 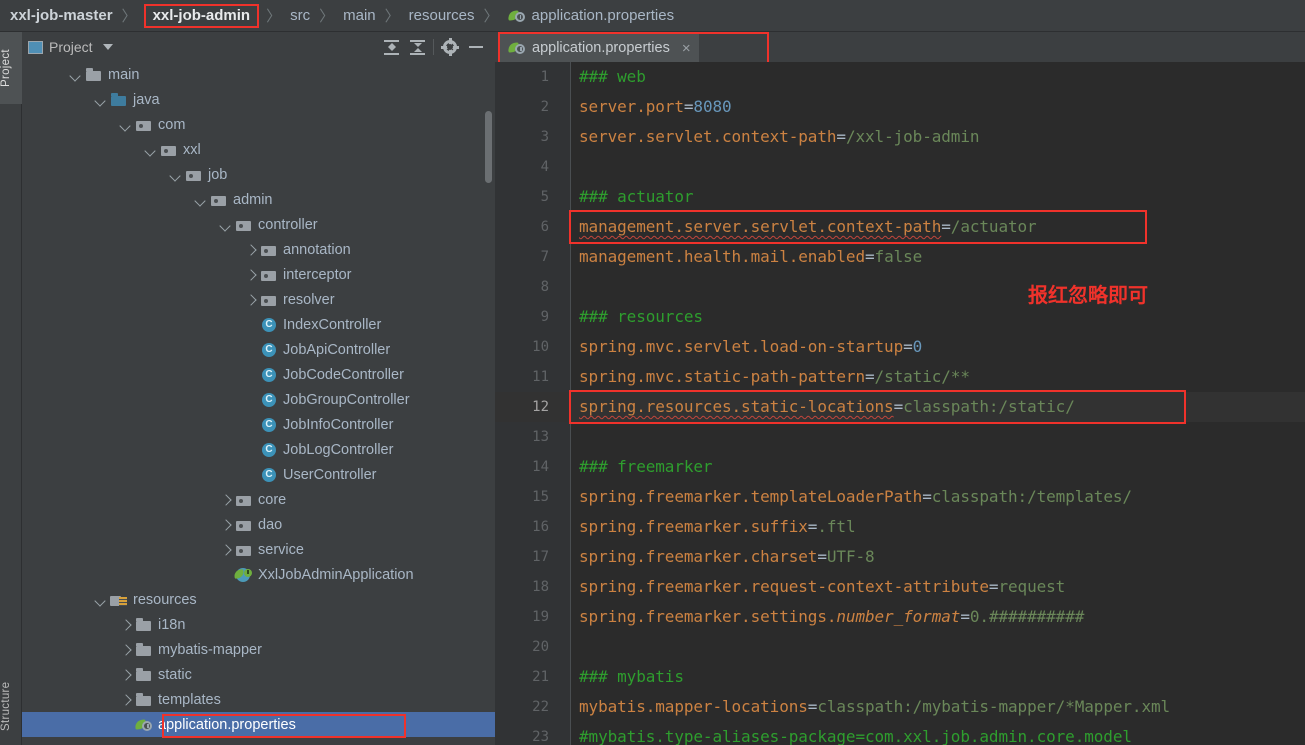 I want to click on tree-node-java: java, so click(x=258, y=99).